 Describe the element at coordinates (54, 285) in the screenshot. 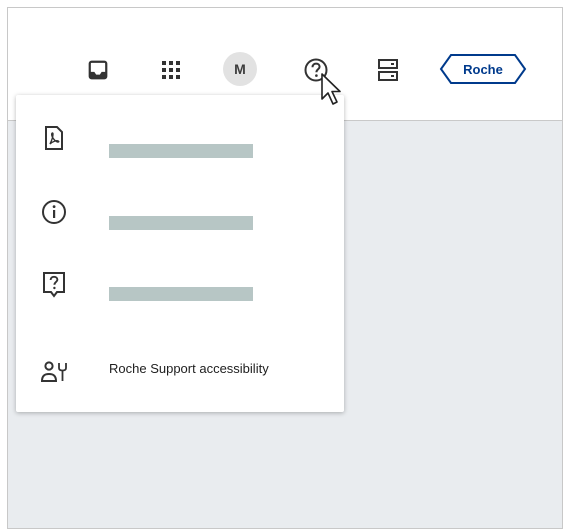

I see `help-chat-icon` at that location.